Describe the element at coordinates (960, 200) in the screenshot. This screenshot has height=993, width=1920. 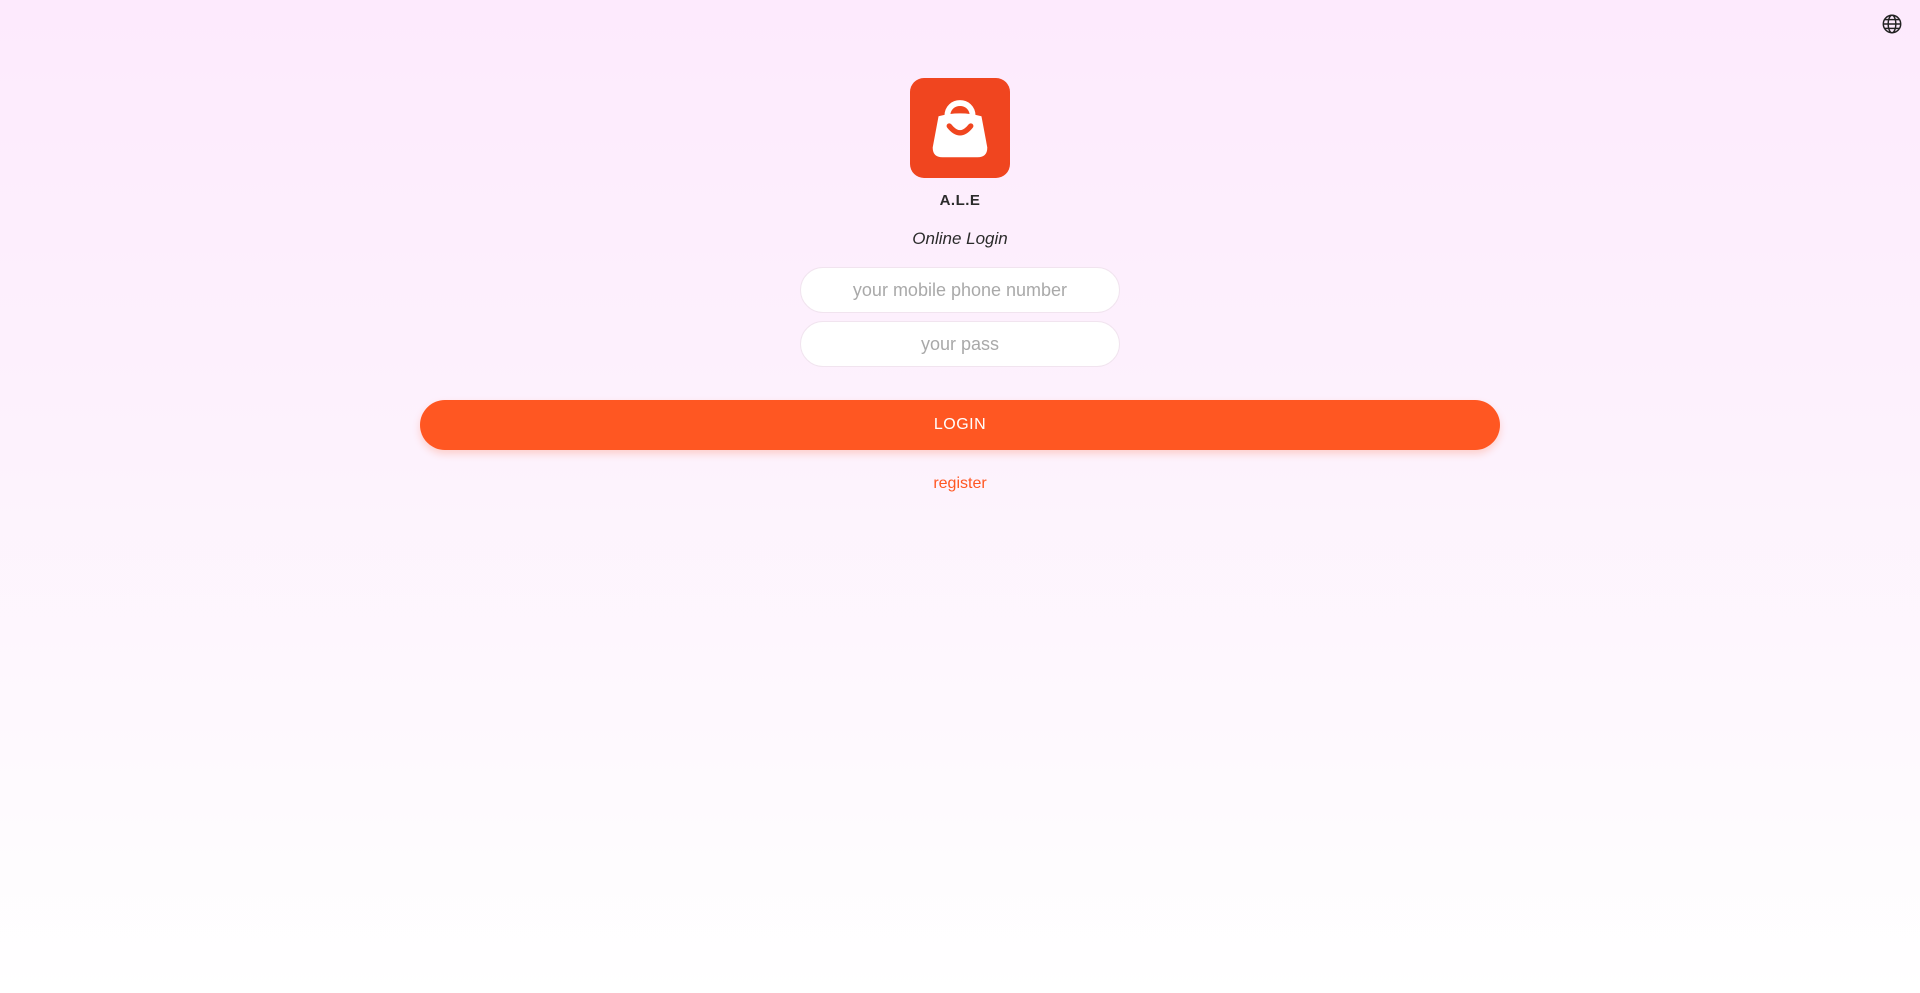
I see `brand-name: A.L.E` at that location.